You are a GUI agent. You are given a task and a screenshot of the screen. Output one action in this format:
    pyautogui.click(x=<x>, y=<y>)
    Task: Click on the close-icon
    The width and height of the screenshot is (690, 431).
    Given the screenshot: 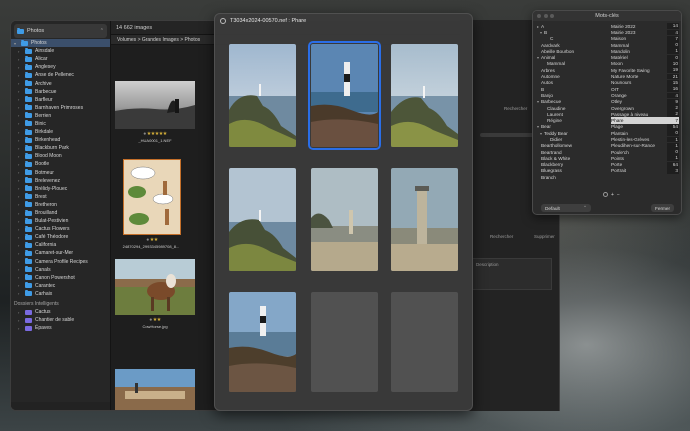 What is the action you would take?
    pyautogui.click(x=223, y=21)
    